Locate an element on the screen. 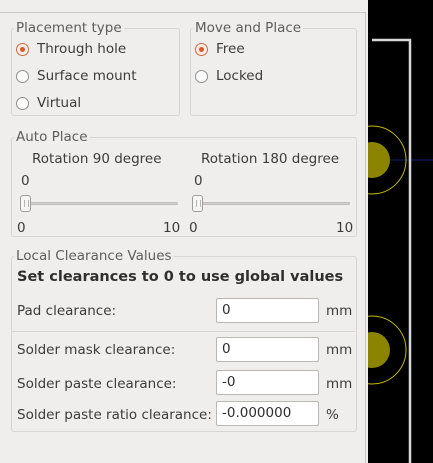  radio-surface-mount: Surface mount is located at coordinates (76, 76).